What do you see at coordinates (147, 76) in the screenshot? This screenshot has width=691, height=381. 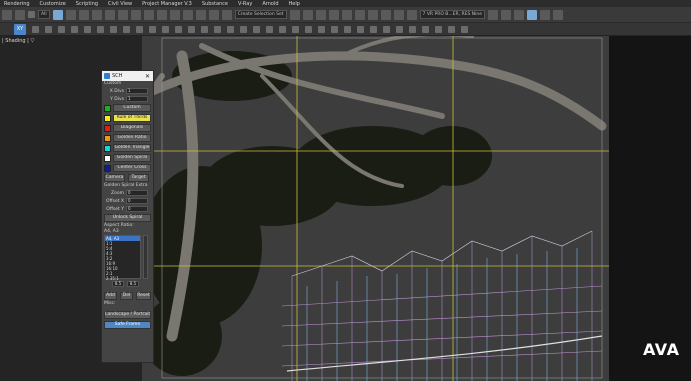 I see `close-icon: ✕` at bounding box center [147, 76].